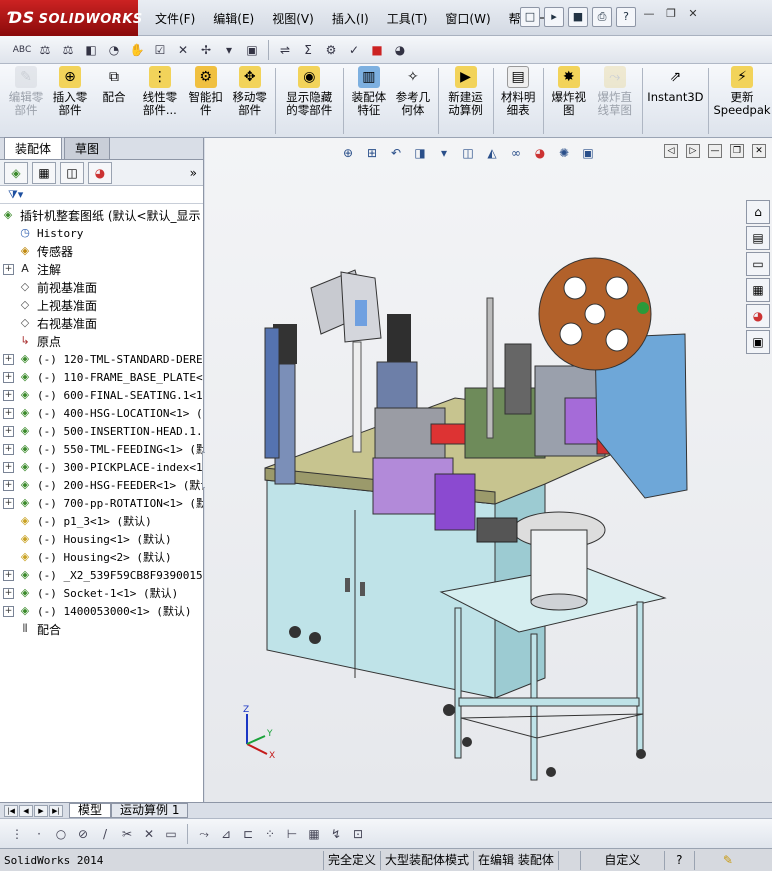 Image resolution: width=772 pixels, height=871 pixels. What do you see at coordinates (45, 50) in the screenshot?
I see `measure-icon: ⚖` at bounding box center [45, 50].